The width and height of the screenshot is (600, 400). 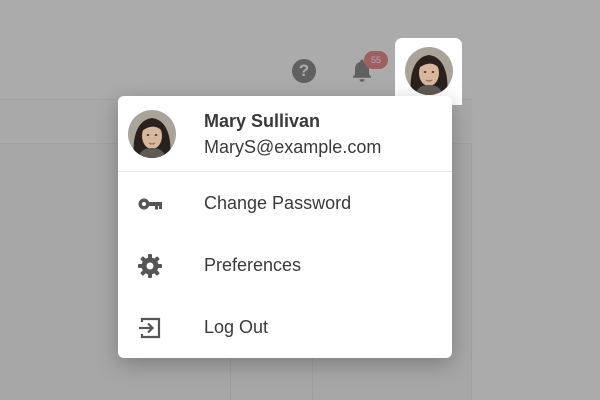 What do you see at coordinates (150, 266) in the screenshot?
I see `gear-icon` at bounding box center [150, 266].